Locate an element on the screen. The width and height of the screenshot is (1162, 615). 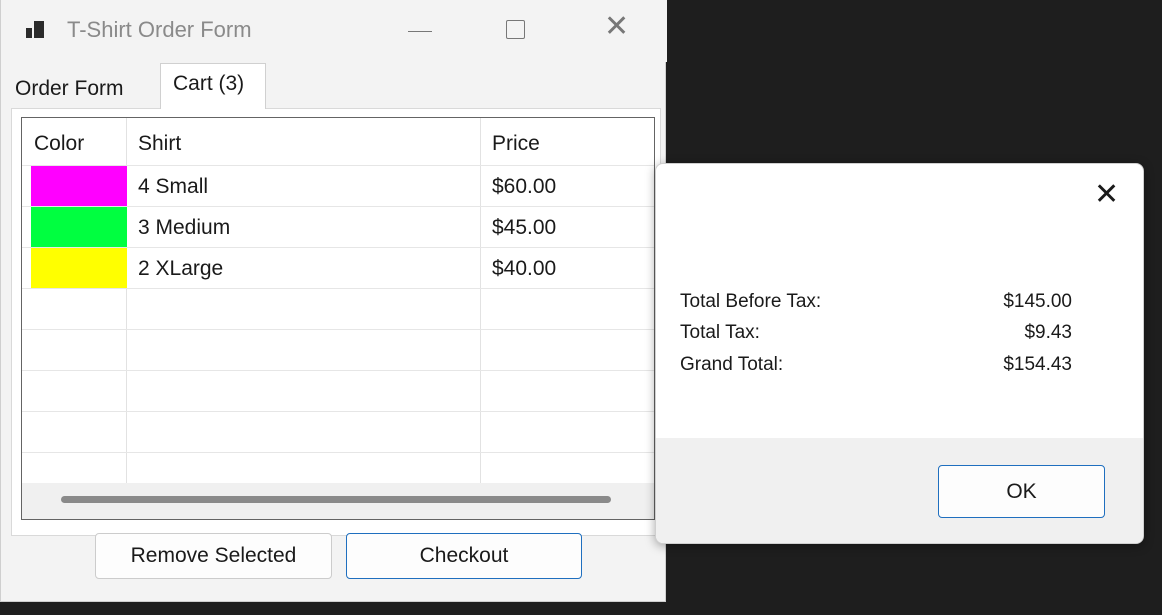
app-icon is located at coordinates (37, 30).